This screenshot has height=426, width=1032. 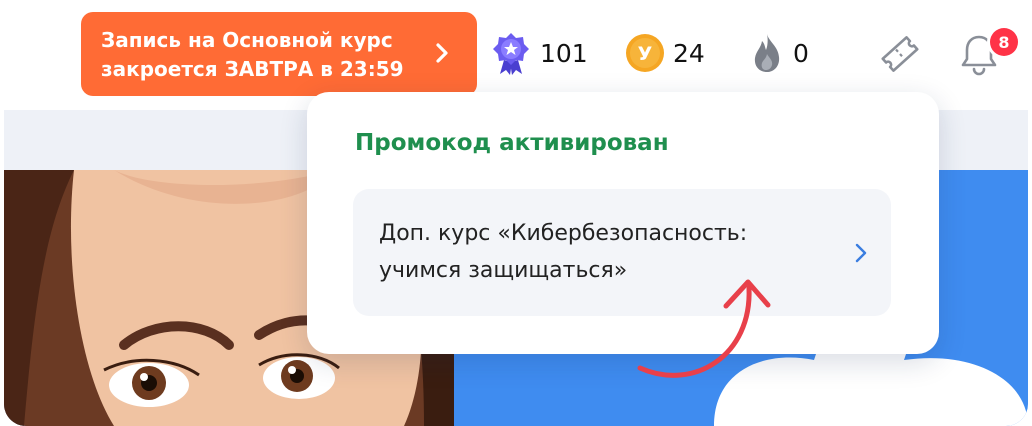 I want to click on coin-icon: У, so click(x=645, y=53).